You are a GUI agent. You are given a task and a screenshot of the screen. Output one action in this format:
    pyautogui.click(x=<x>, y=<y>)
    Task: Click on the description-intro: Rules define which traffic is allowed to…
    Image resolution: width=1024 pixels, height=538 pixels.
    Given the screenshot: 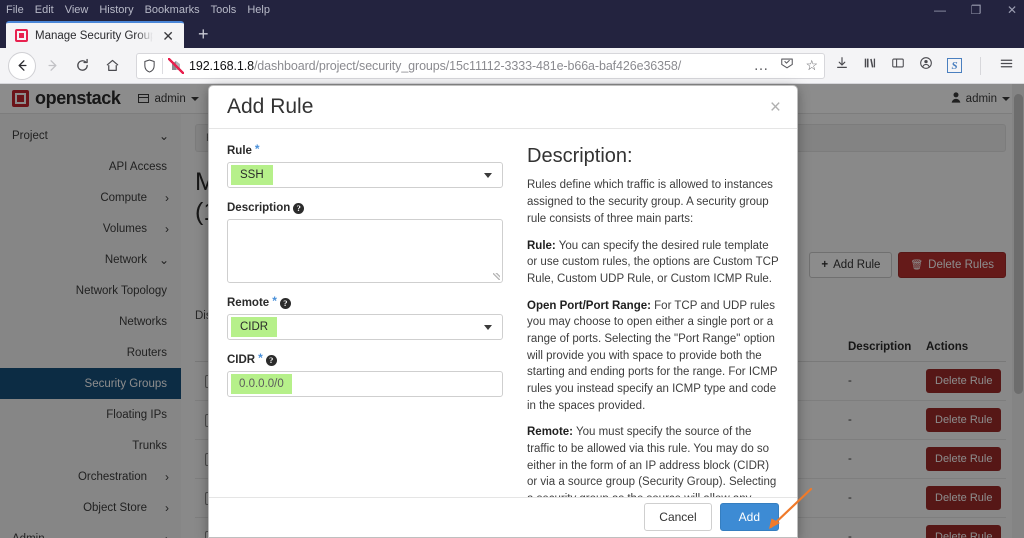 What is the action you would take?
    pyautogui.click(x=650, y=202)
    